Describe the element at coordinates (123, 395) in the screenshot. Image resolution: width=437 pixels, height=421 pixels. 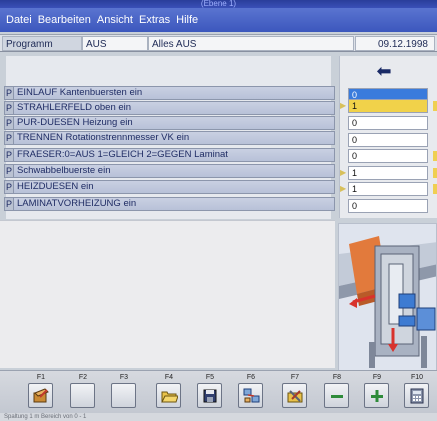
I see `f3-button` at that location.